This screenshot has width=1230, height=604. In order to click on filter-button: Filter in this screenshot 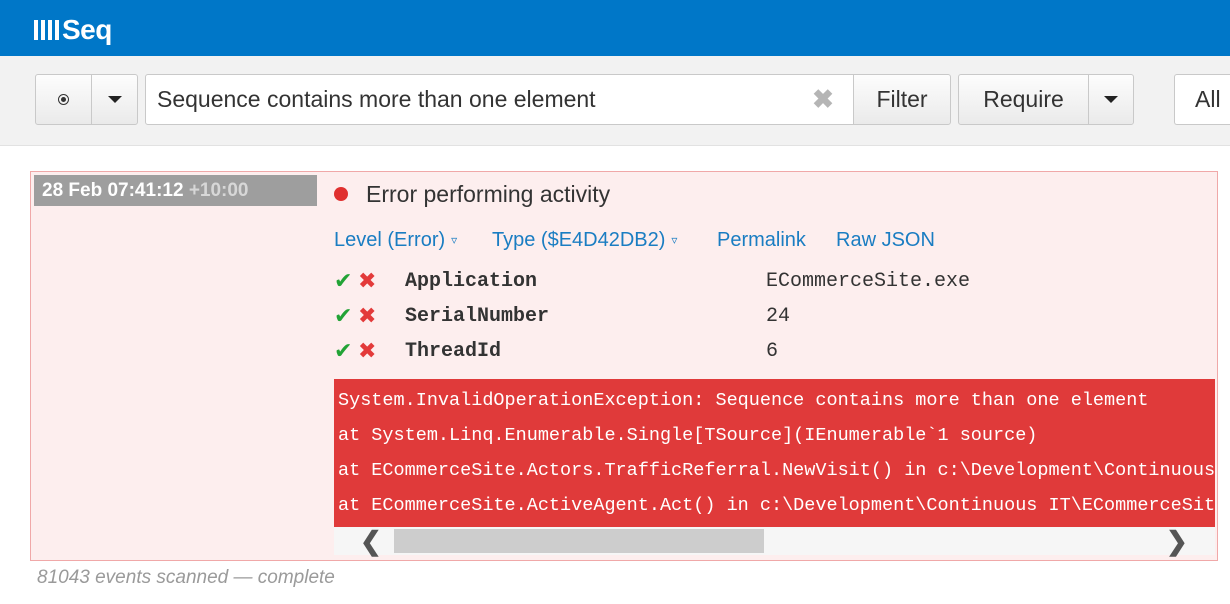, I will do `click(902, 99)`.